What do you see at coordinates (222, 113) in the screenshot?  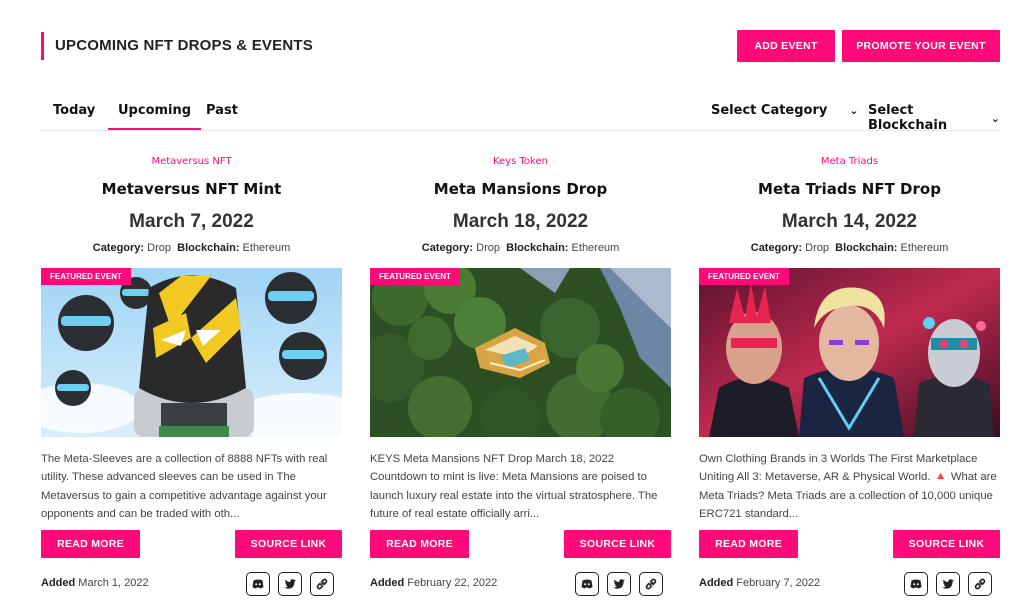 I see `tab-past: Past` at bounding box center [222, 113].